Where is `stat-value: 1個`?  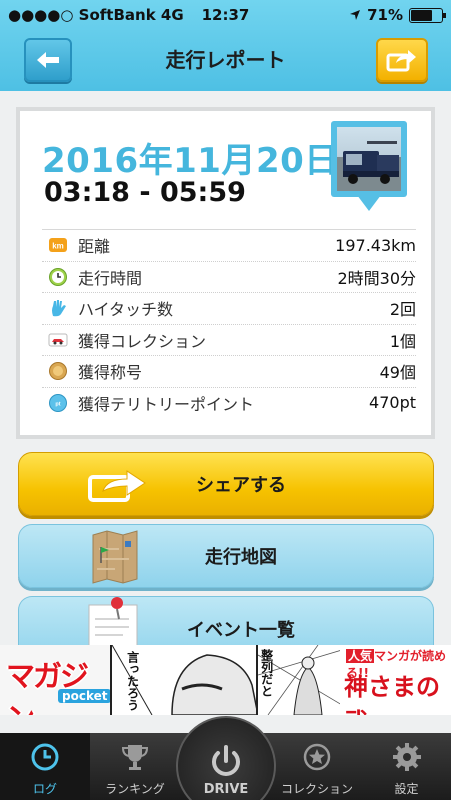 stat-value: 1個 is located at coordinates (402, 341).